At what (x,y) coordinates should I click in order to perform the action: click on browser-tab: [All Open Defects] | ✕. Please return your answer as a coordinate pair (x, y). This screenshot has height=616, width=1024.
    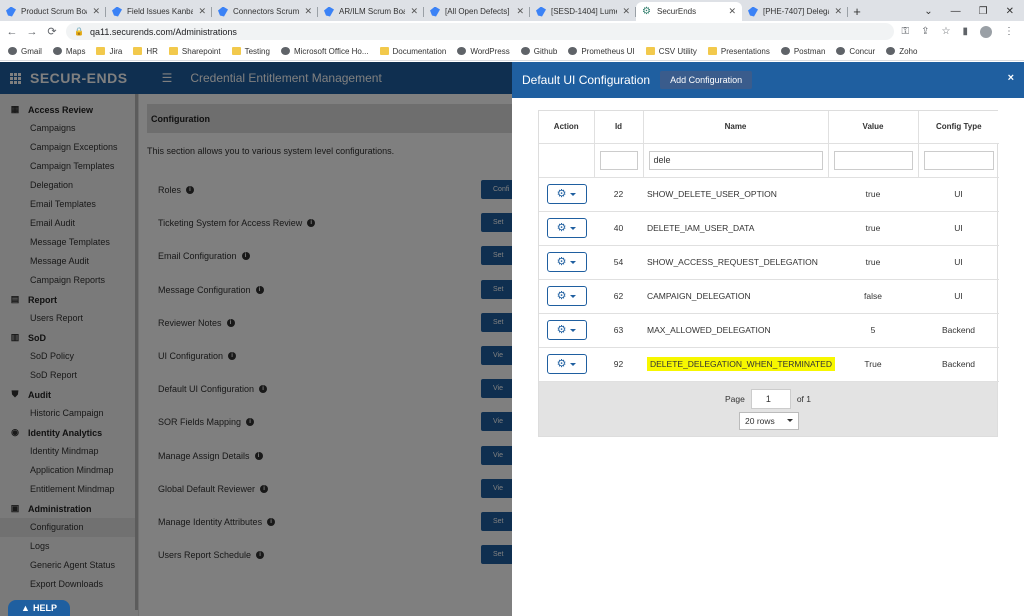
    Looking at the image, I should click on (477, 11).